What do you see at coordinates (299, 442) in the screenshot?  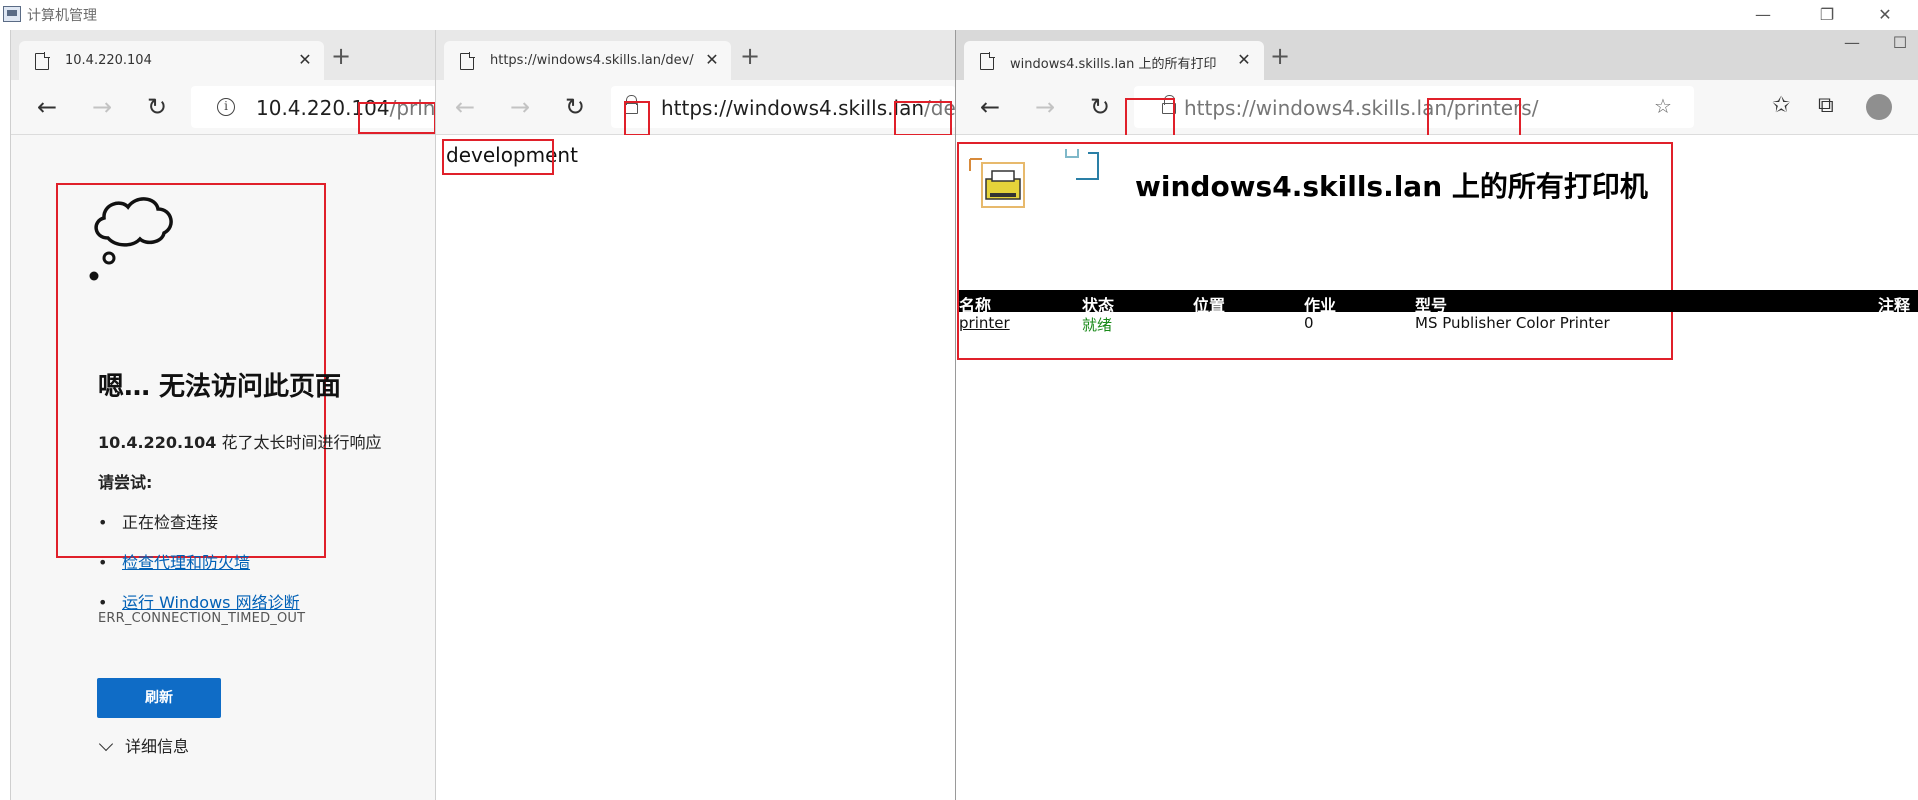 I see `error-message-text: 花了太长时间进行响应` at bounding box center [299, 442].